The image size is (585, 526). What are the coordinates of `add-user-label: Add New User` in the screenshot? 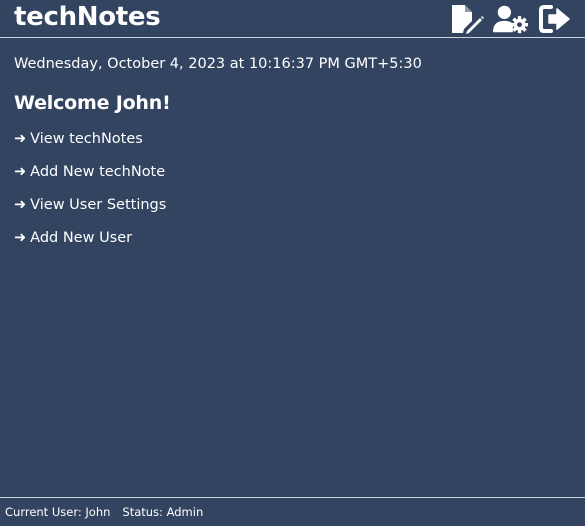 It's located at (81, 238).